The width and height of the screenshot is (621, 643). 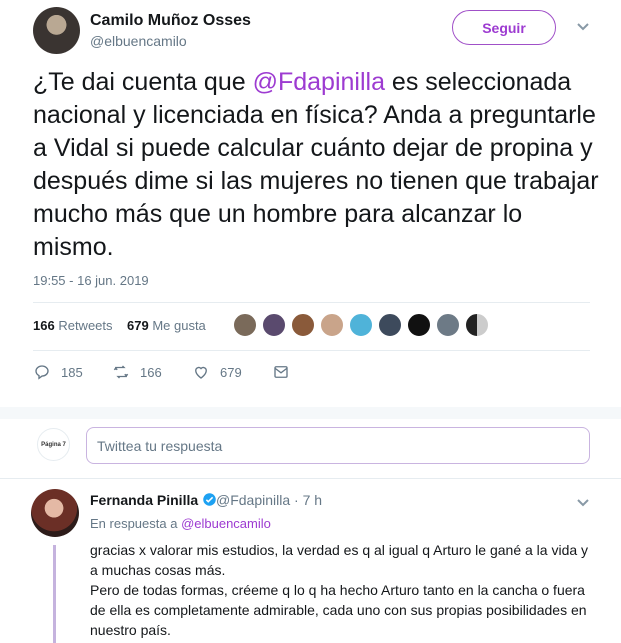 What do you see at coordinates (170, 21) in the screenshot?
I see `author-name: Camilo Muñoz Osses` at bounding box center [170, 21].